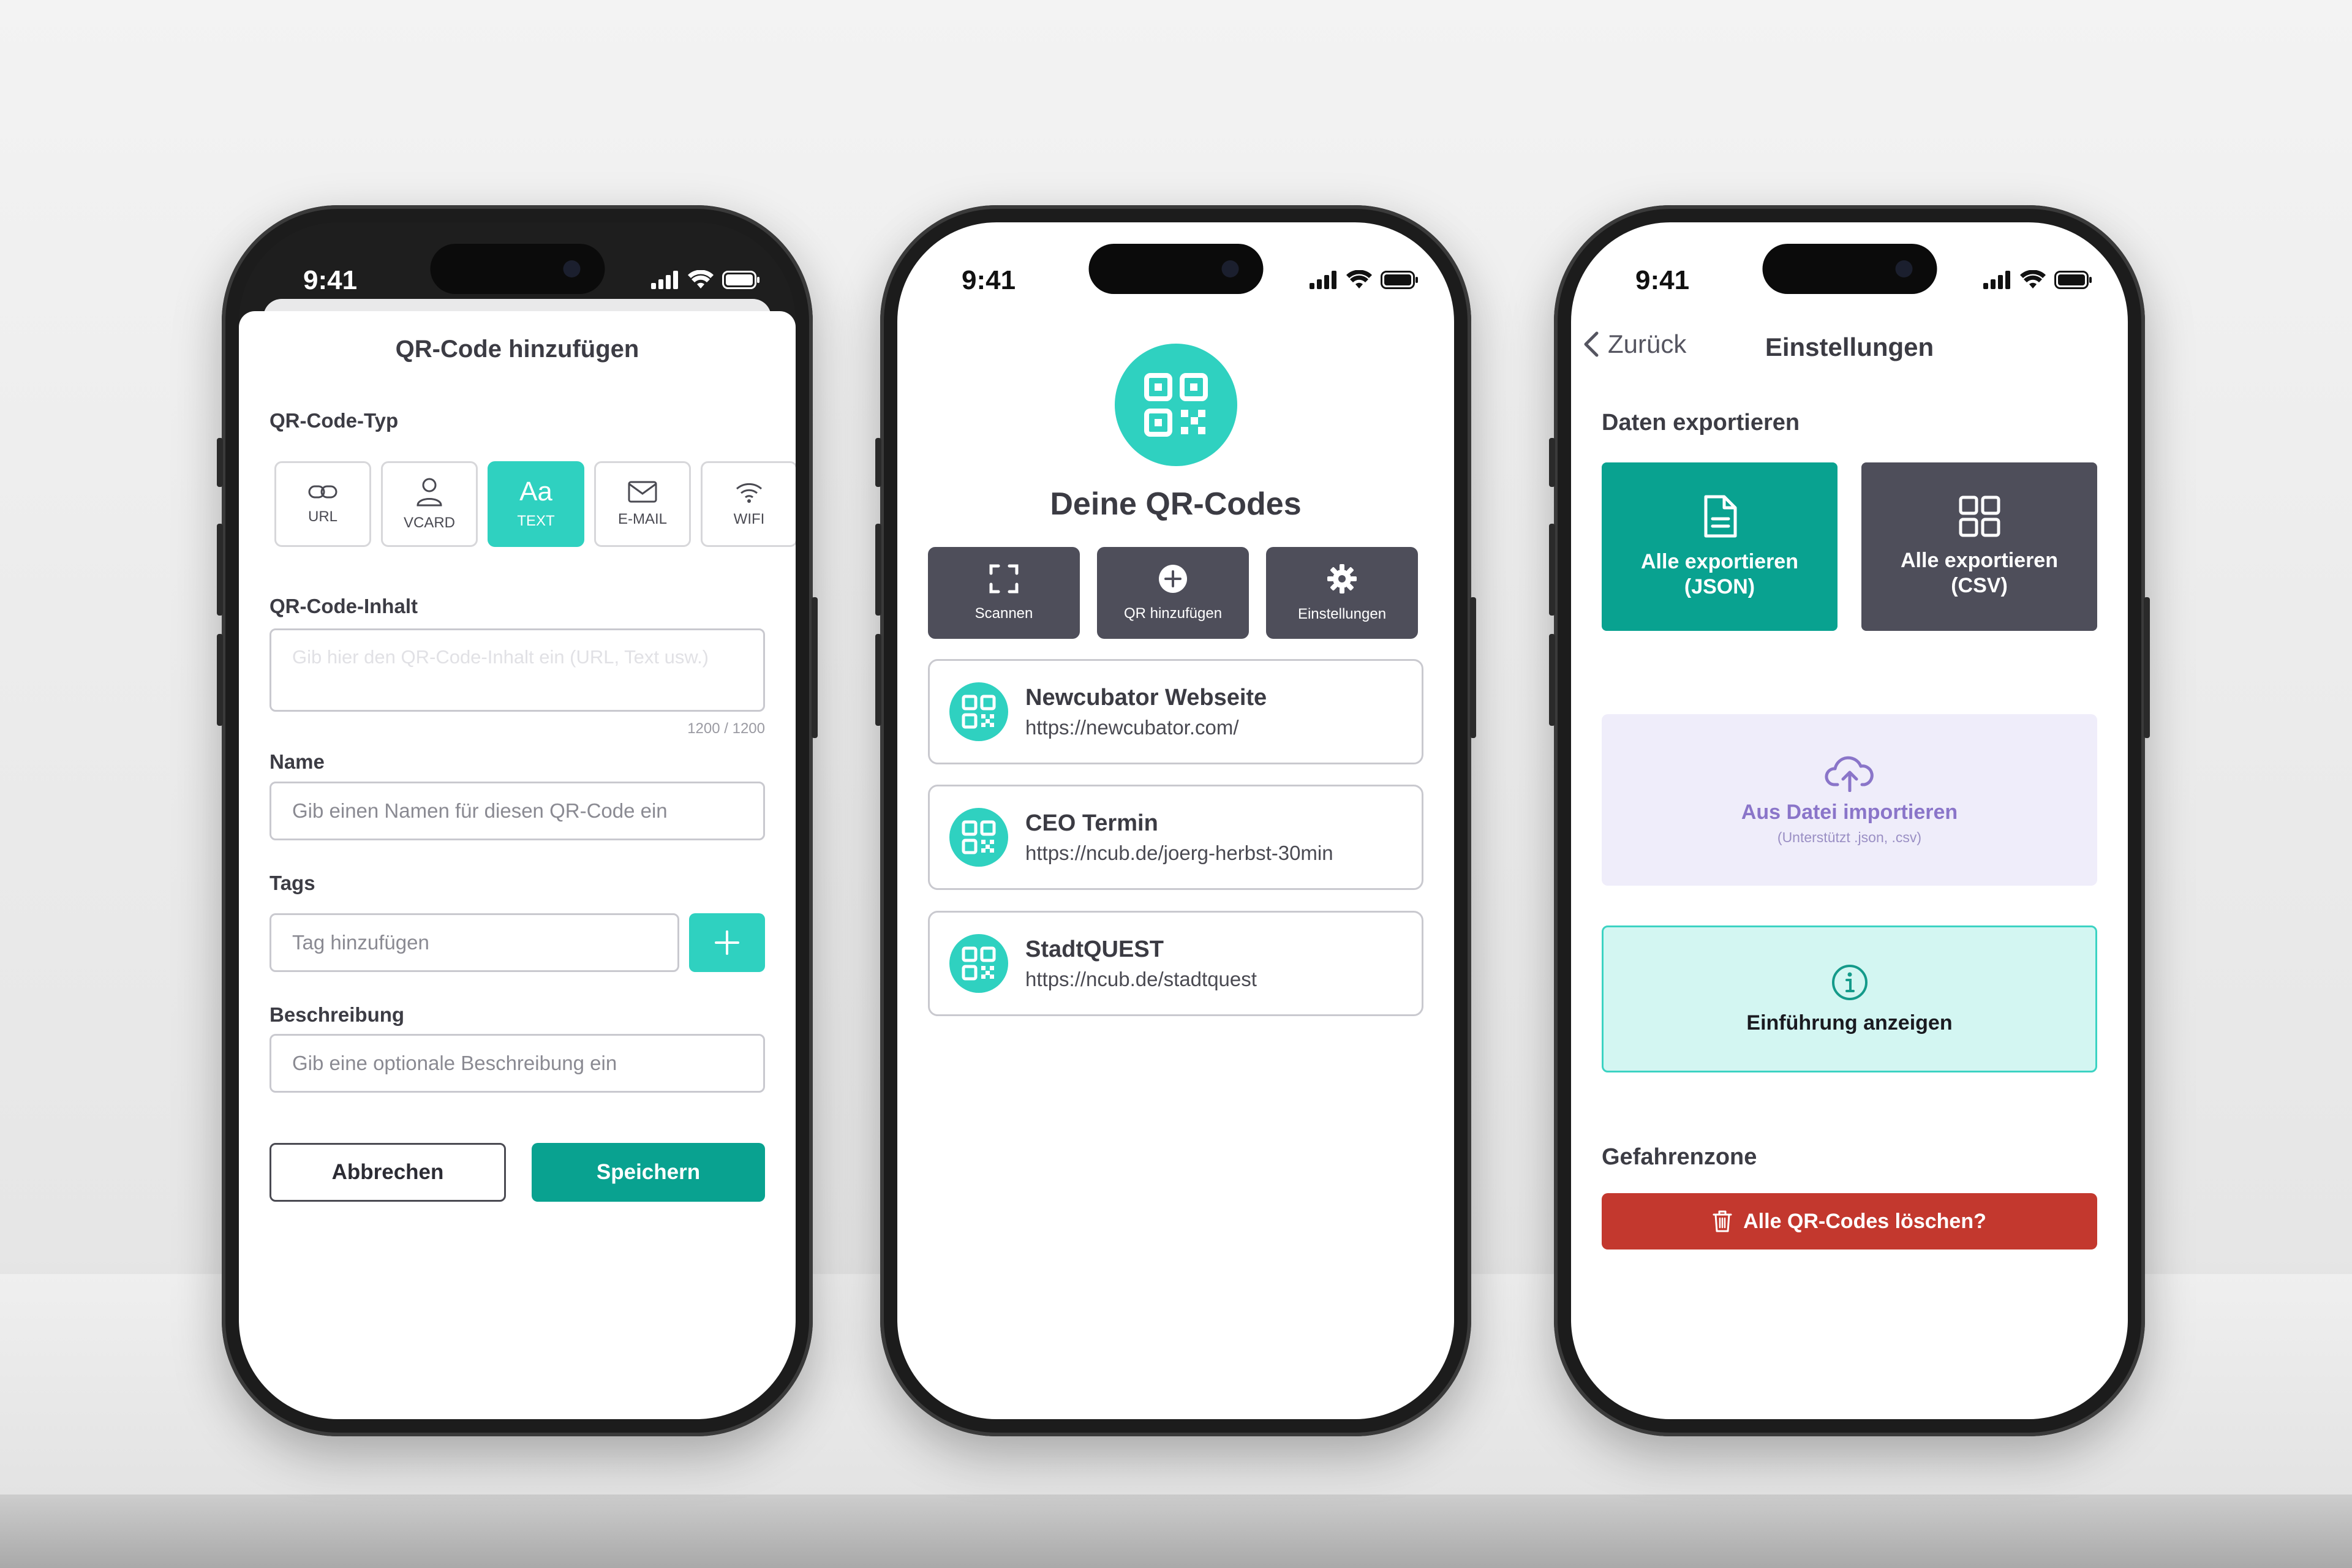 Image resolution: width=2352 pixels, height=1568 pixels. Describe the element at coordinates (344, 606) in the screenshot. I see `content-label: QR-Code-Inhalt` at that location.